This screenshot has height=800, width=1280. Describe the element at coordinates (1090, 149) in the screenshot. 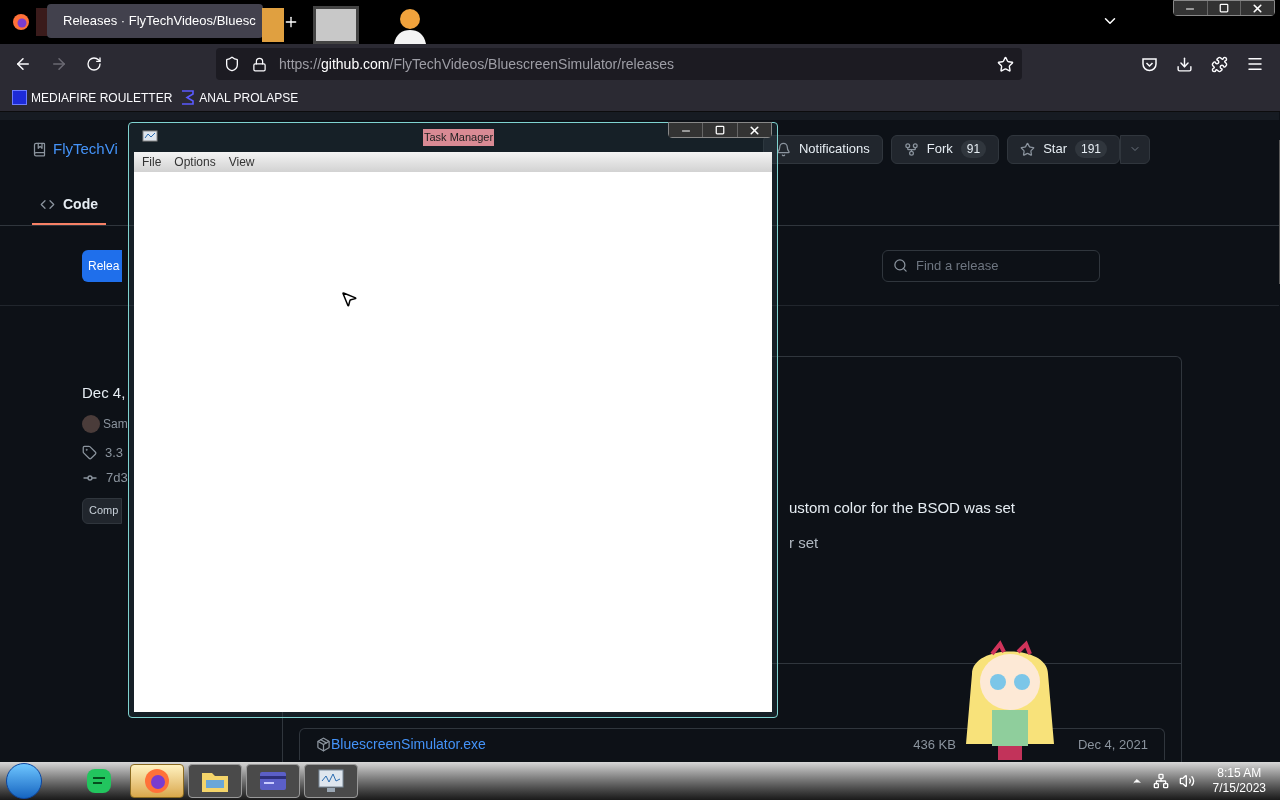

I see `count-badge: 191` at that location.